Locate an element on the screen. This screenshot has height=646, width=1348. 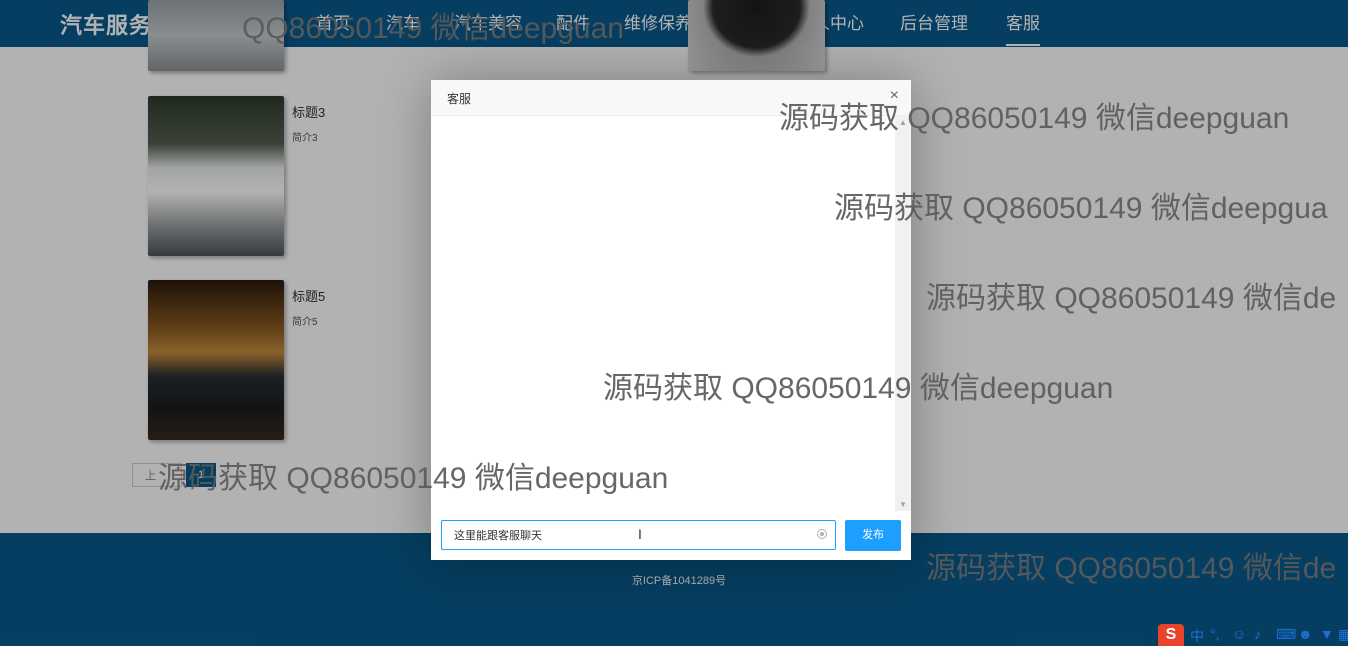
message-input is located at coordinates (628, 535).